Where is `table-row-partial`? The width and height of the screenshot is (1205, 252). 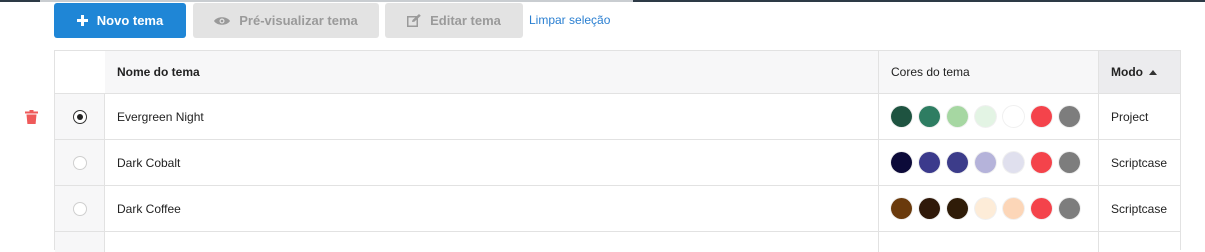
table-row-partial is located at coordinates (617, 242).